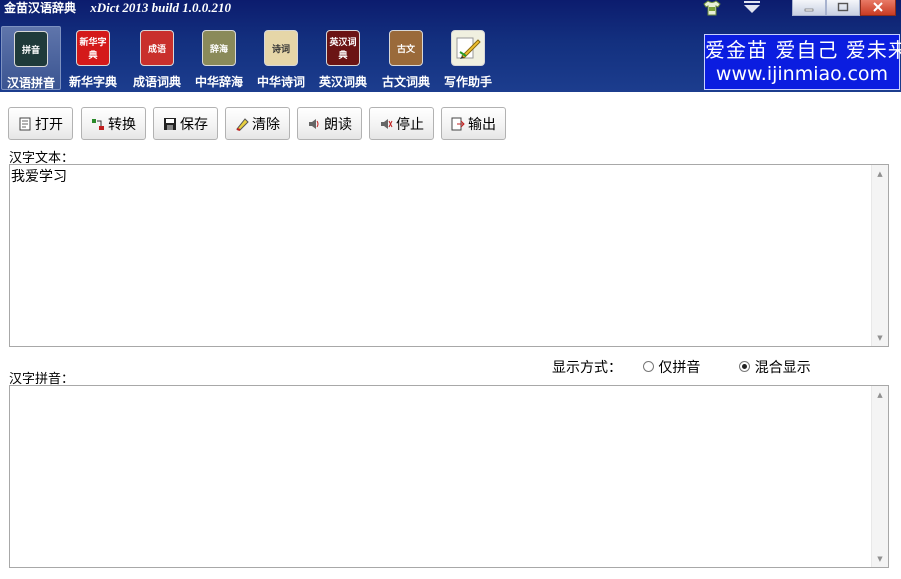 This screenshot has height=579, width=901. Describe the element at coordinates (458, 124) in the screenshot. I see `export-icon` at that location.